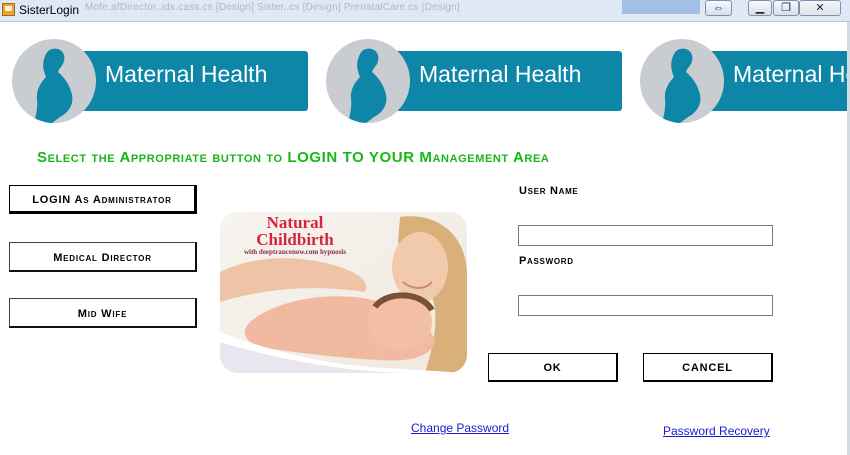 Image resolution: width=850 pixels, height=455 pixels. What do you see at coordinates (295, 239) in the screenshot?
I see `picture-caption-line2: Childbirth` at bounding box center [295, 239].